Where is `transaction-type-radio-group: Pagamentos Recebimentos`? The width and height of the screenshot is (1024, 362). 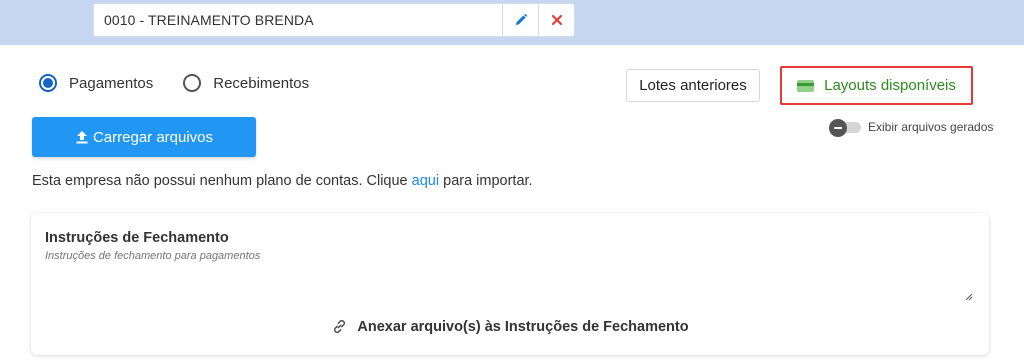
transaction-type-radio-group: Pagamentos Recebimentos is located at coordinates (189, 83).